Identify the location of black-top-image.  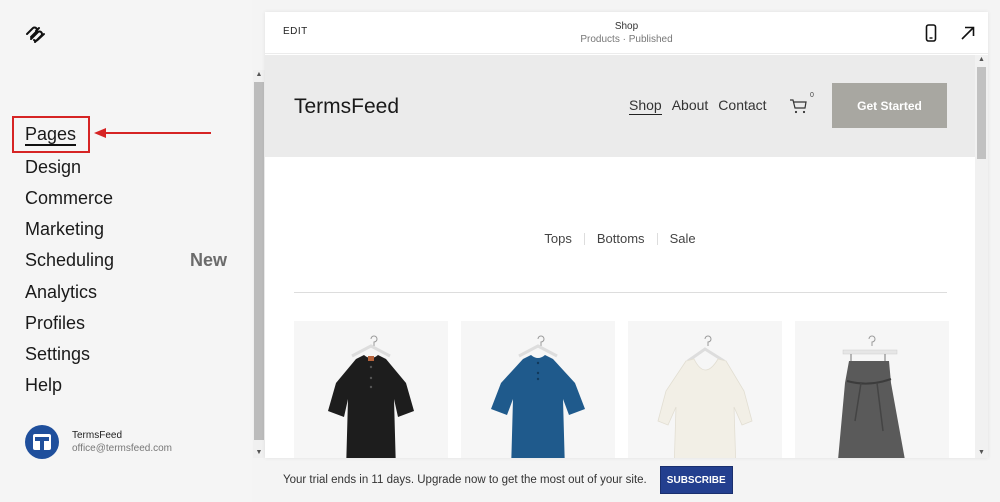
(371, 396).